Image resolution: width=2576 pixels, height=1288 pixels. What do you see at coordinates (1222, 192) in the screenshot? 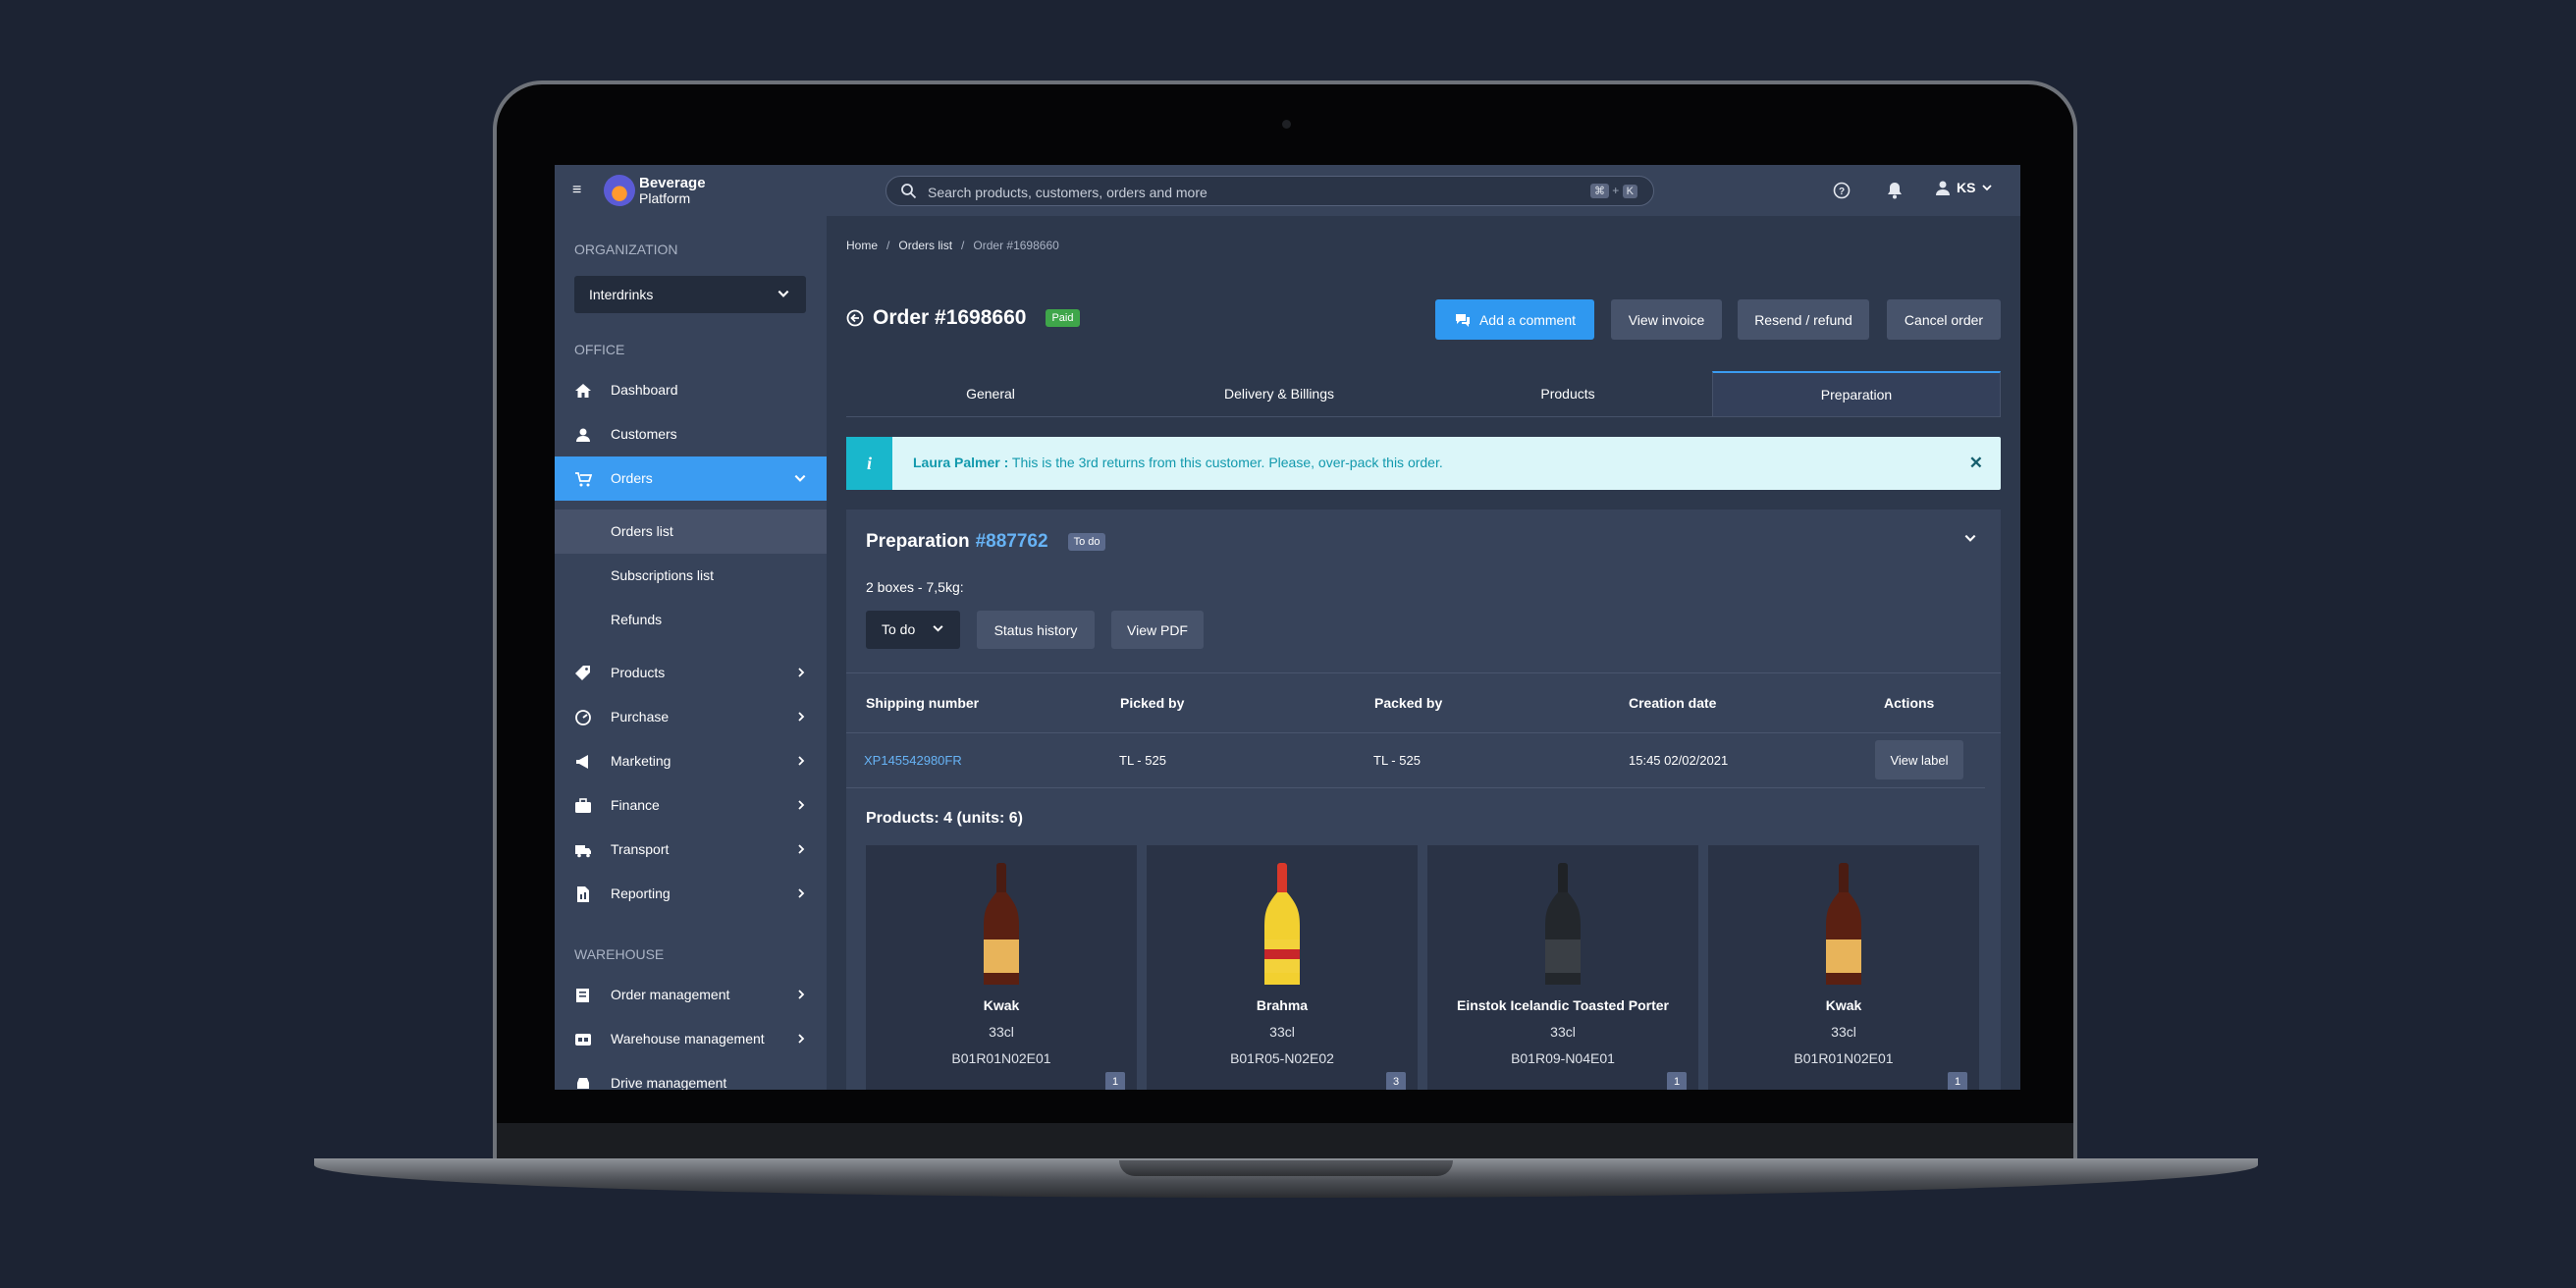
I see `search-input` at bounding box center [1222, 192].